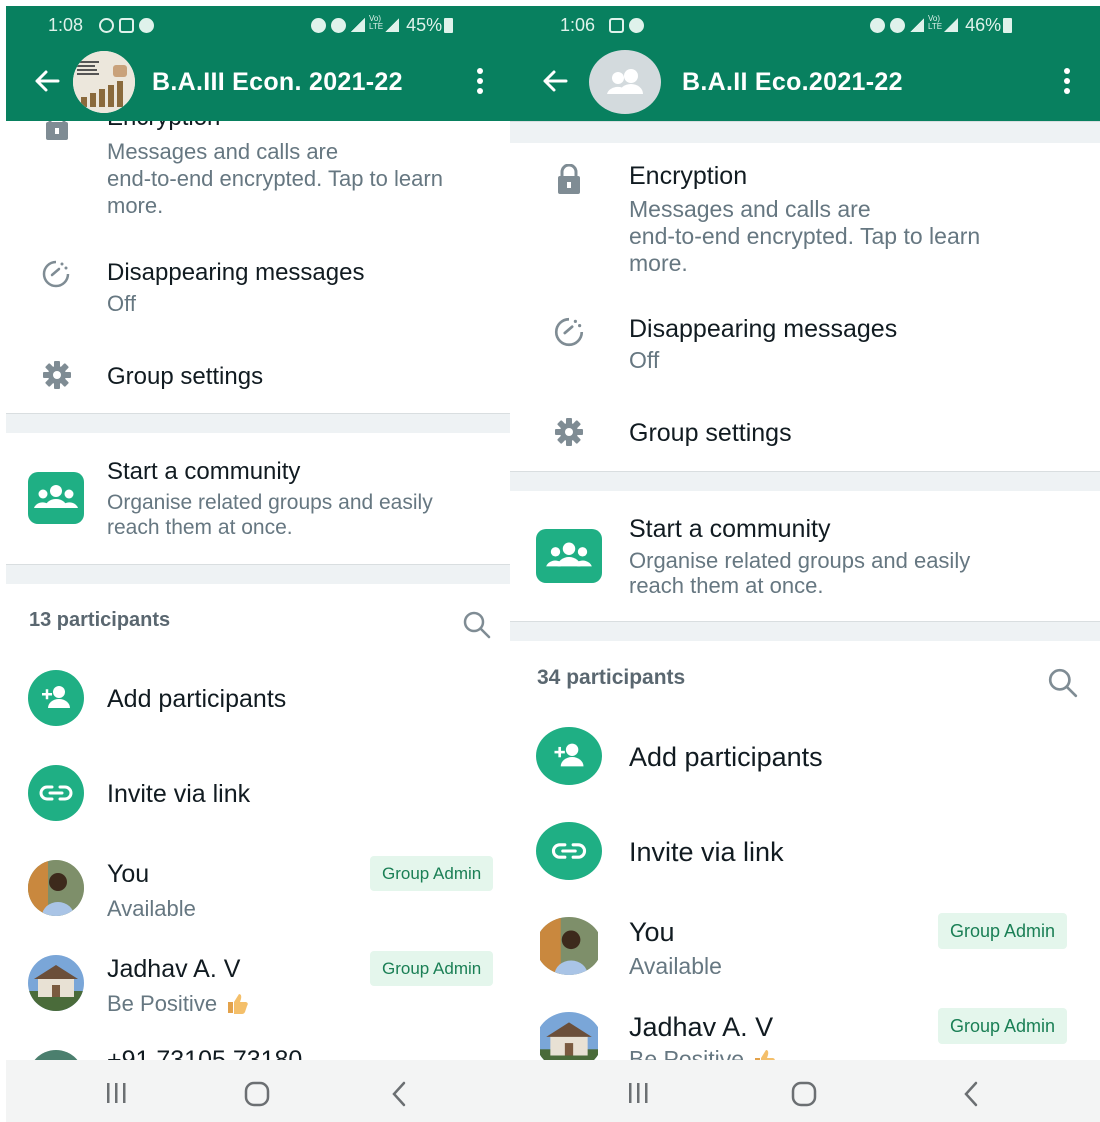 This screenshot has width=1100, height=1122. What do you see at coordinates (569, 756) in the screenshot?
I see `add-participants-circle` at bounding box center [569, 756].